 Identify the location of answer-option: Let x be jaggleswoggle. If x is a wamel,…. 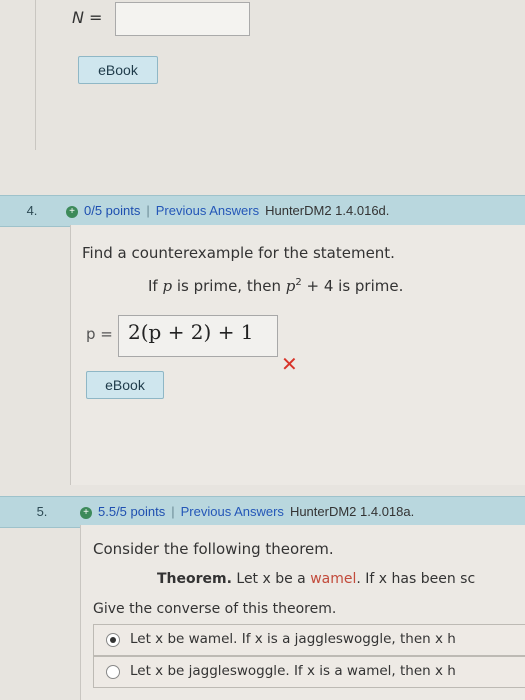
(309, 672).